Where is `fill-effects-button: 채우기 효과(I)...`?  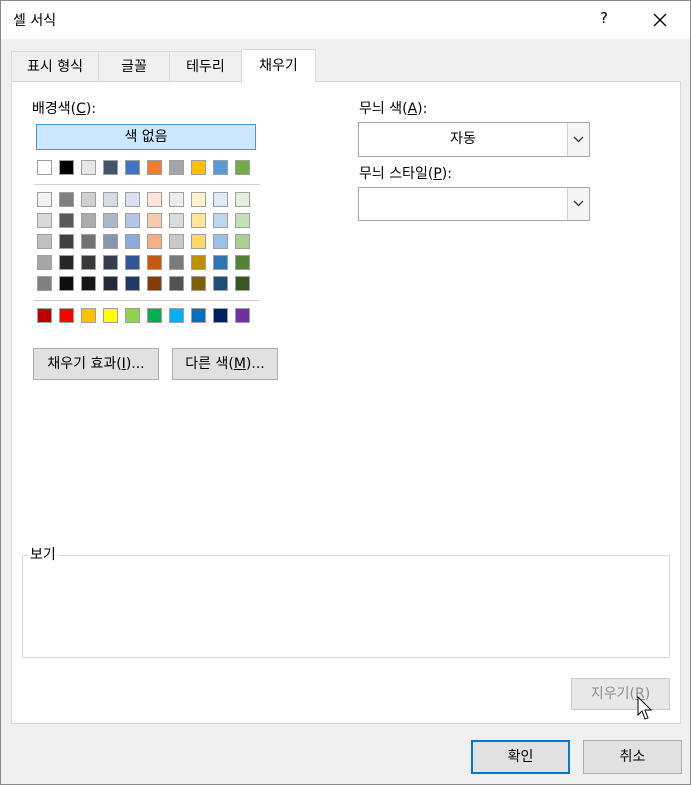 fill-effects-button: 채우기 효과(I)... is located at coordinates (96, 364).